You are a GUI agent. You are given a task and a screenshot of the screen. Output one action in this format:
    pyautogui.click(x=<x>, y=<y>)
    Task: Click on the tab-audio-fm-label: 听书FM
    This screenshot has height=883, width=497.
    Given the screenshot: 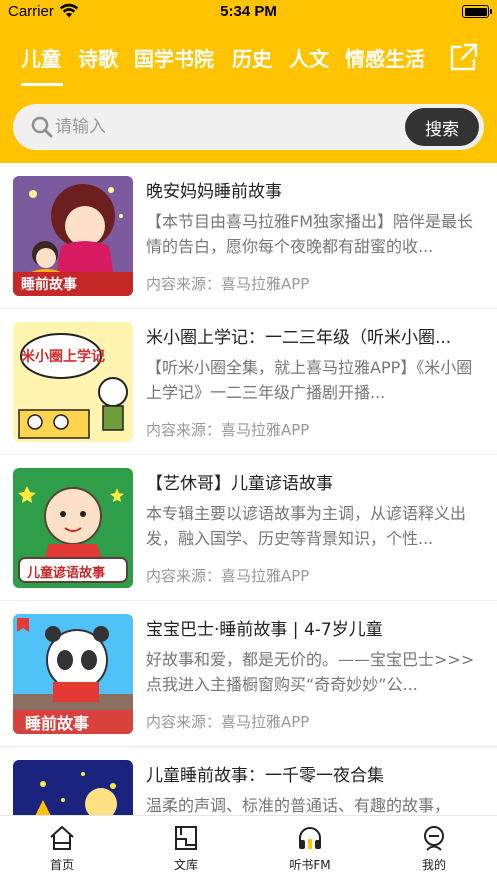 What is the action you would take?
    pyautogui.click(x=310, y=865)
    